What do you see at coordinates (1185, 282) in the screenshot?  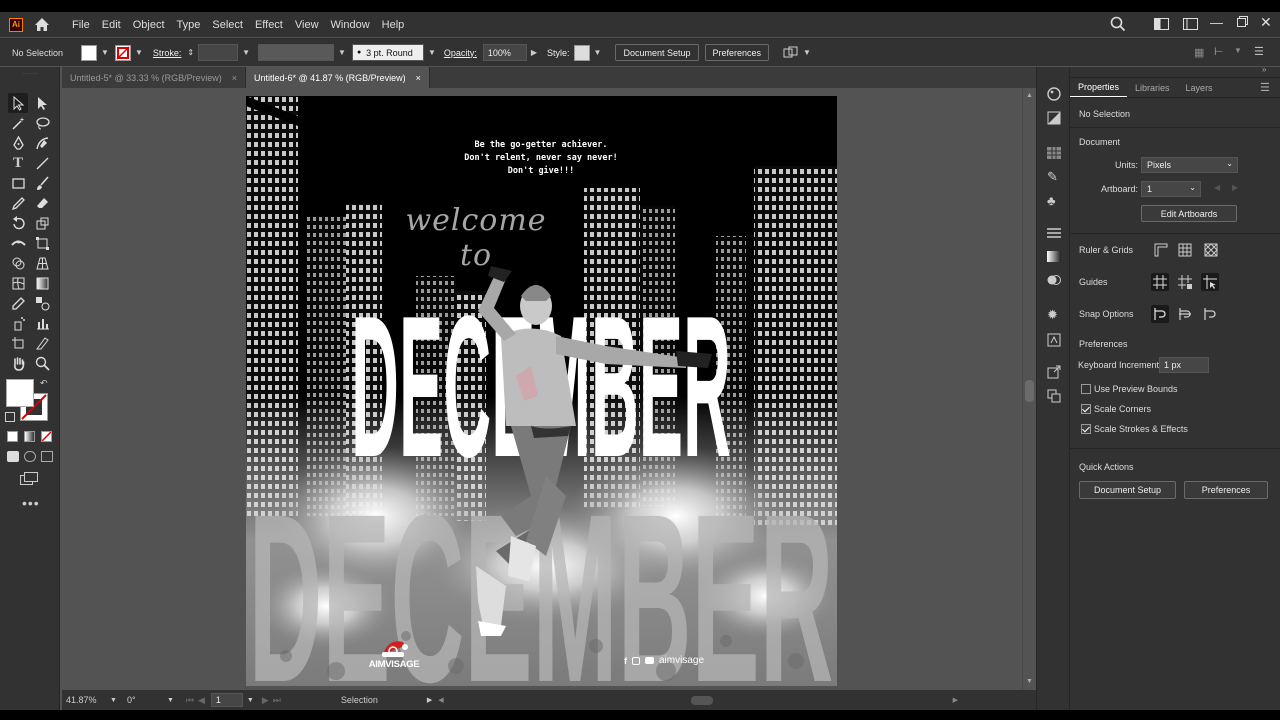 I see `lock-guides-icon` at bounding box center [1185, 282].